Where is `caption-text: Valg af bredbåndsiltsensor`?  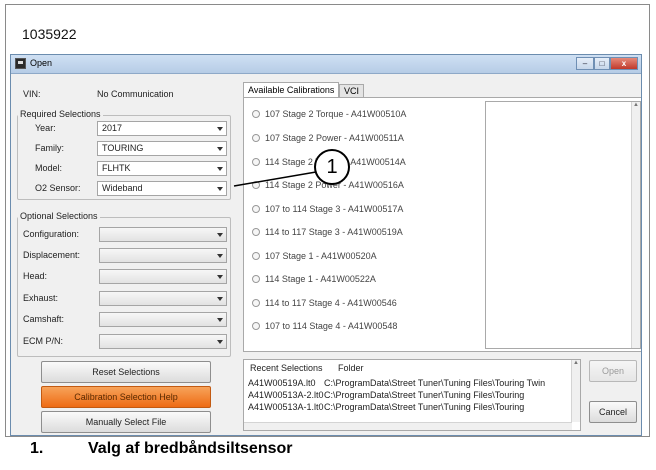
caption-text: Valg af bredbåndsiltsensor is located at coordinates (190, 448).